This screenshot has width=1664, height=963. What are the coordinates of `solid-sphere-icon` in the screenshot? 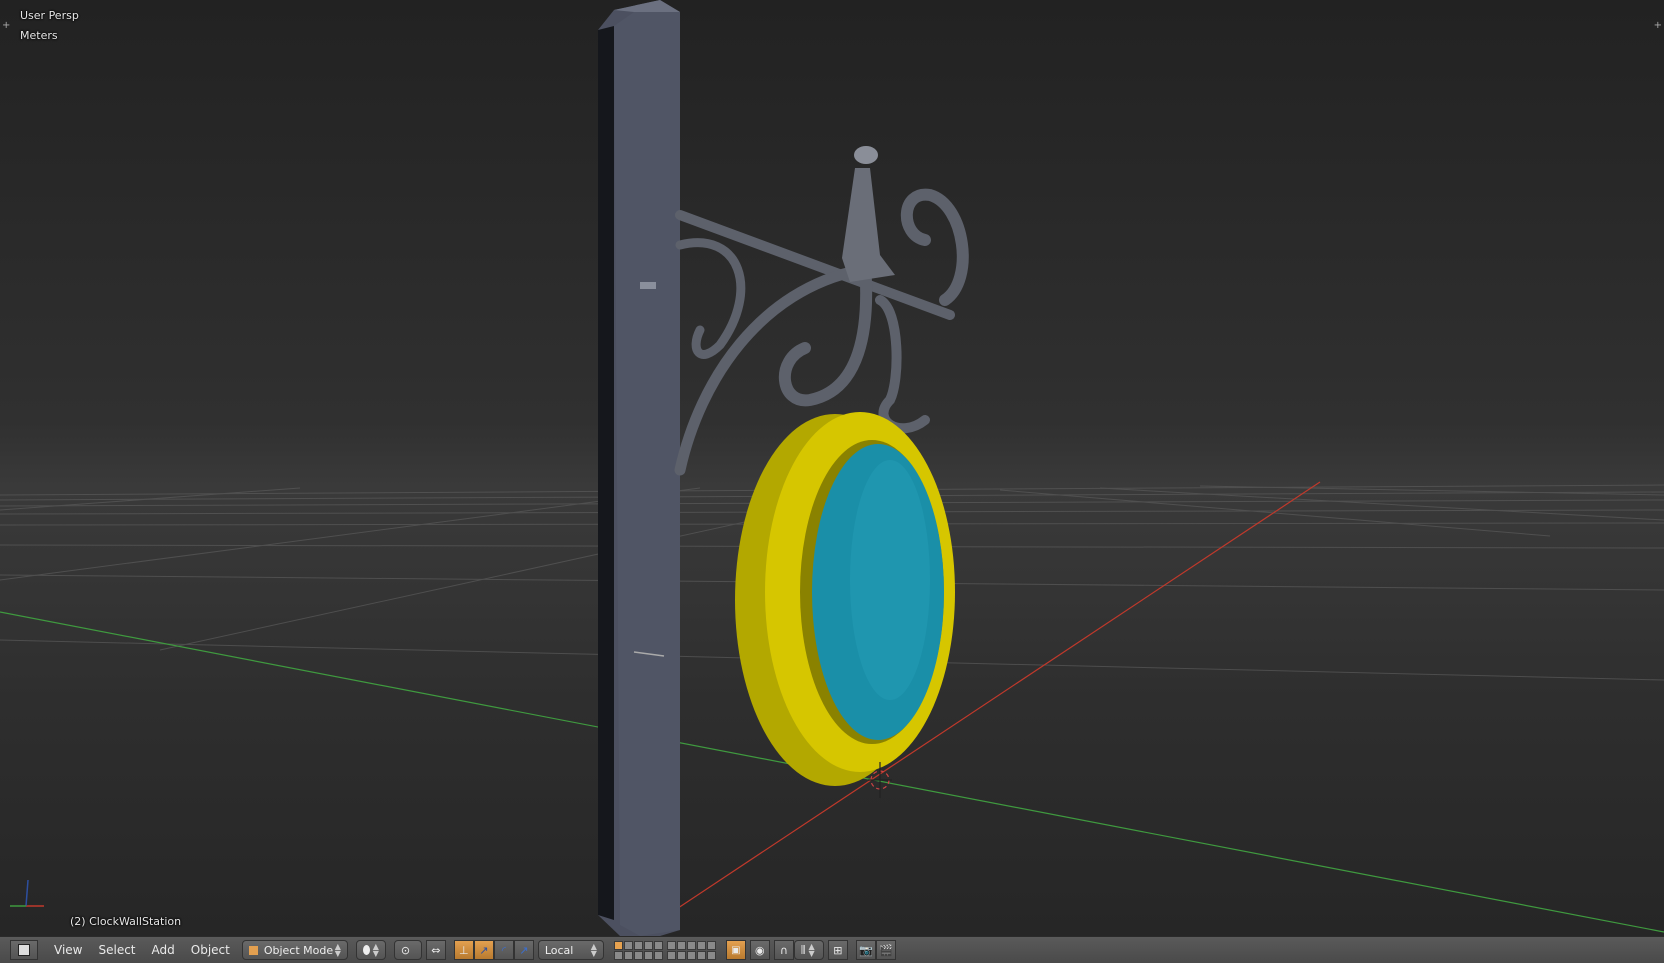 It's located at (366, 950).